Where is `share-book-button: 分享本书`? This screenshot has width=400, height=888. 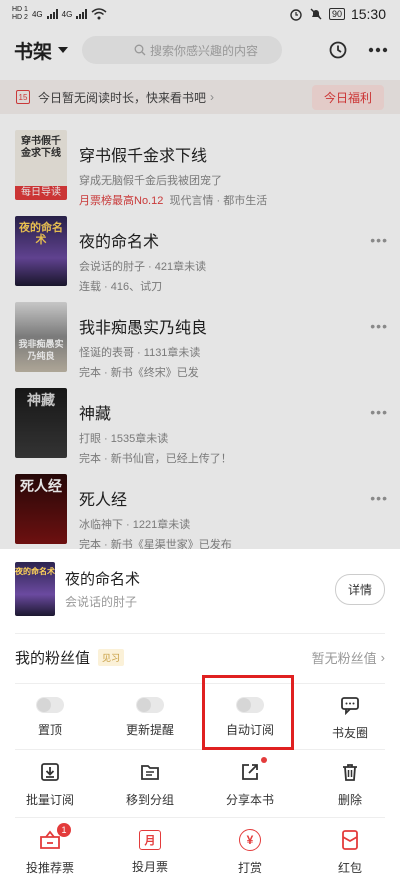
share-book-button: 分享本书 is located at coordinates (250, 784).